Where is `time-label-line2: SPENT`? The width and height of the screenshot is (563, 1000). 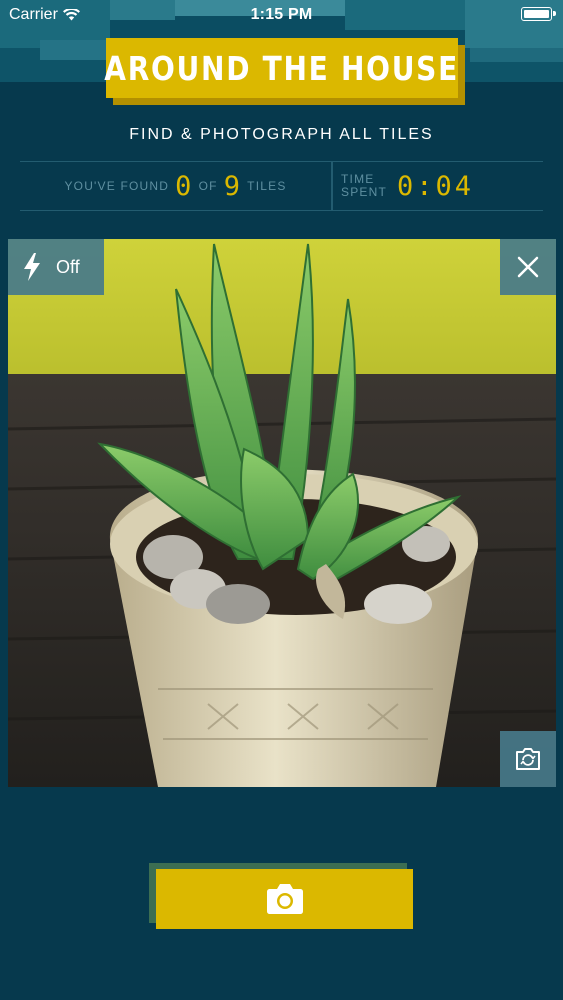 time-label-line2: SPENT is located at coordinates (364, 192).